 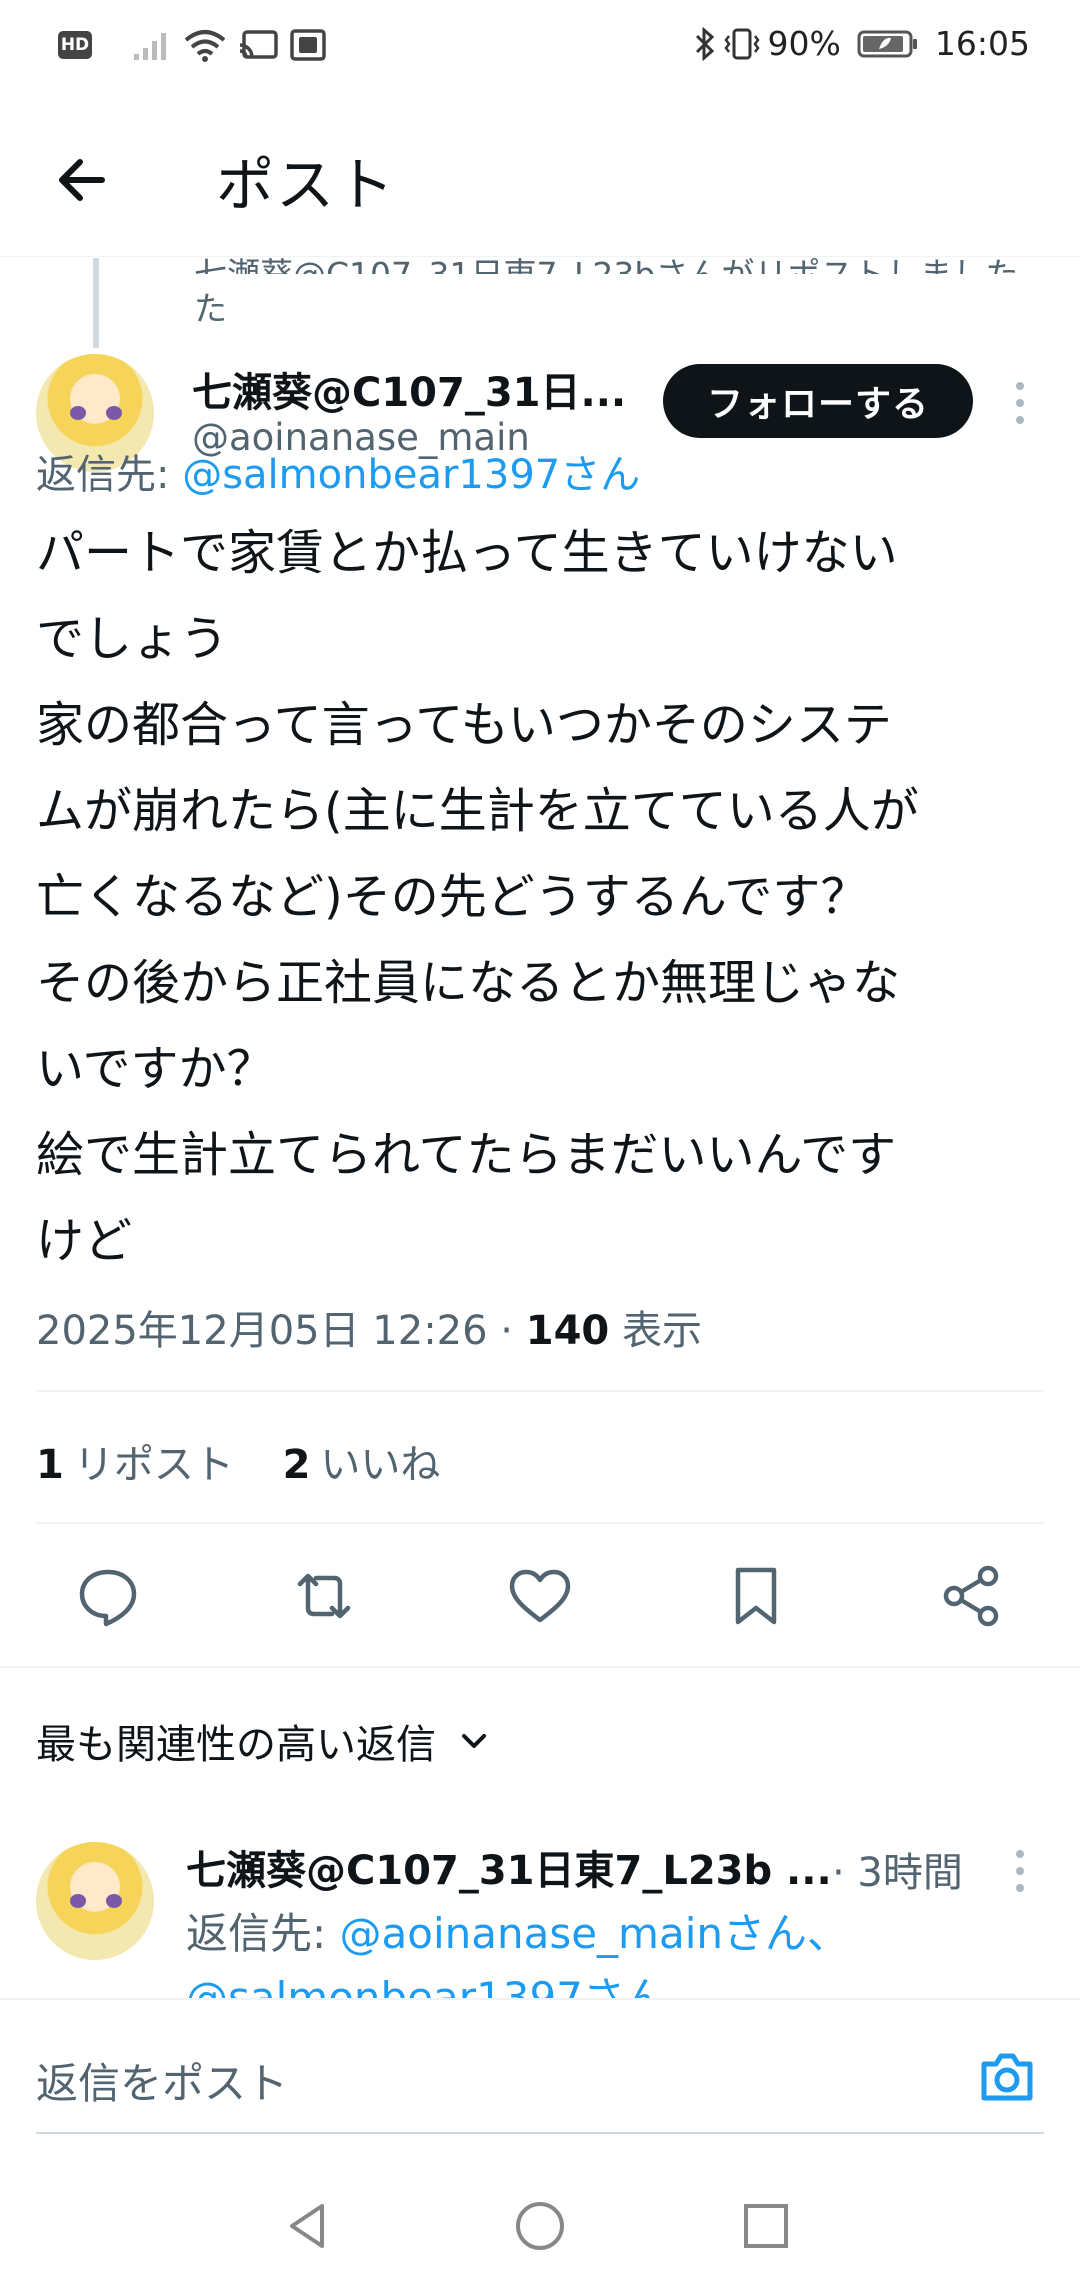 I want to click on nav-recents-button, so click(x=766, y=2226).